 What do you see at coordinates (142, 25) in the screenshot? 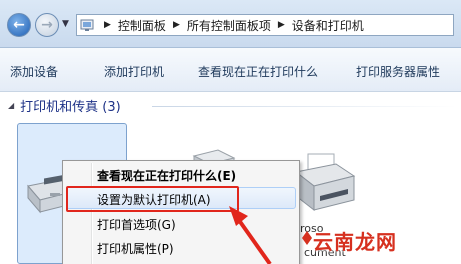
I see `breadcrumb-control-panel: 控制面板` at bounding box center [142, 25].